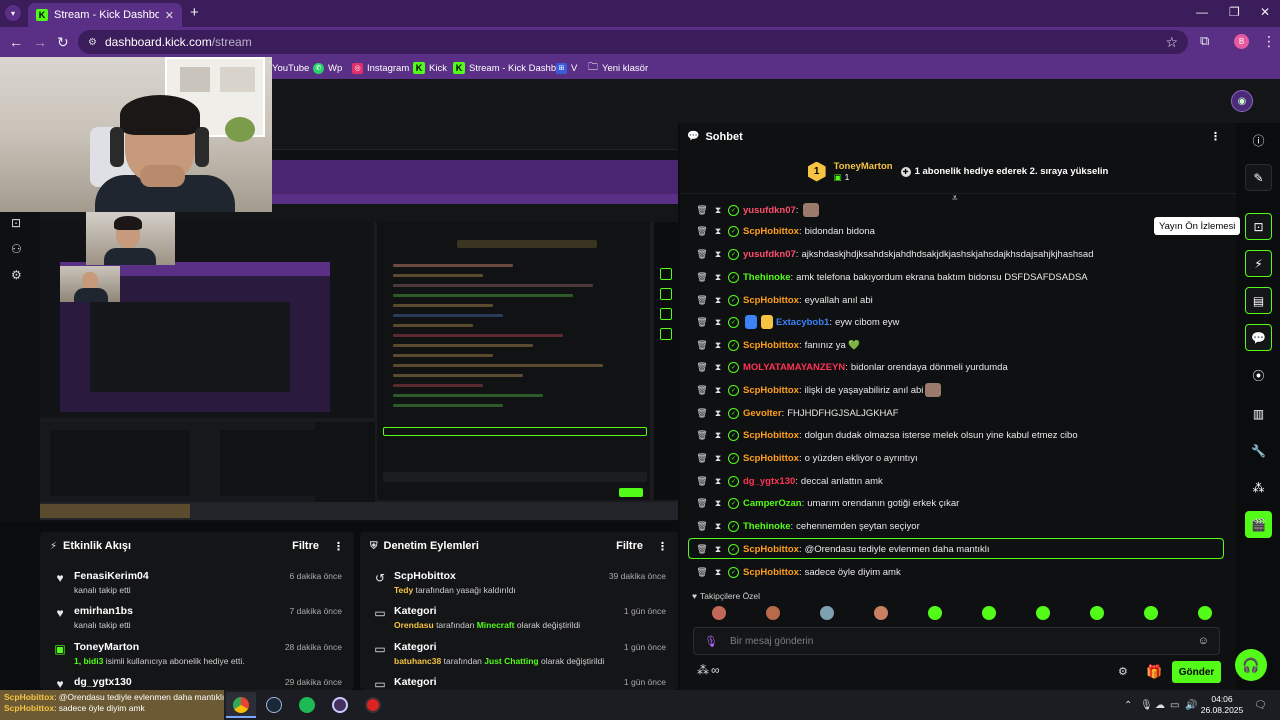  What do you see at coordinates (767, 277) in the screenshot?
I see `chat-username: Thehinoke` at bounding box center [767, 277].